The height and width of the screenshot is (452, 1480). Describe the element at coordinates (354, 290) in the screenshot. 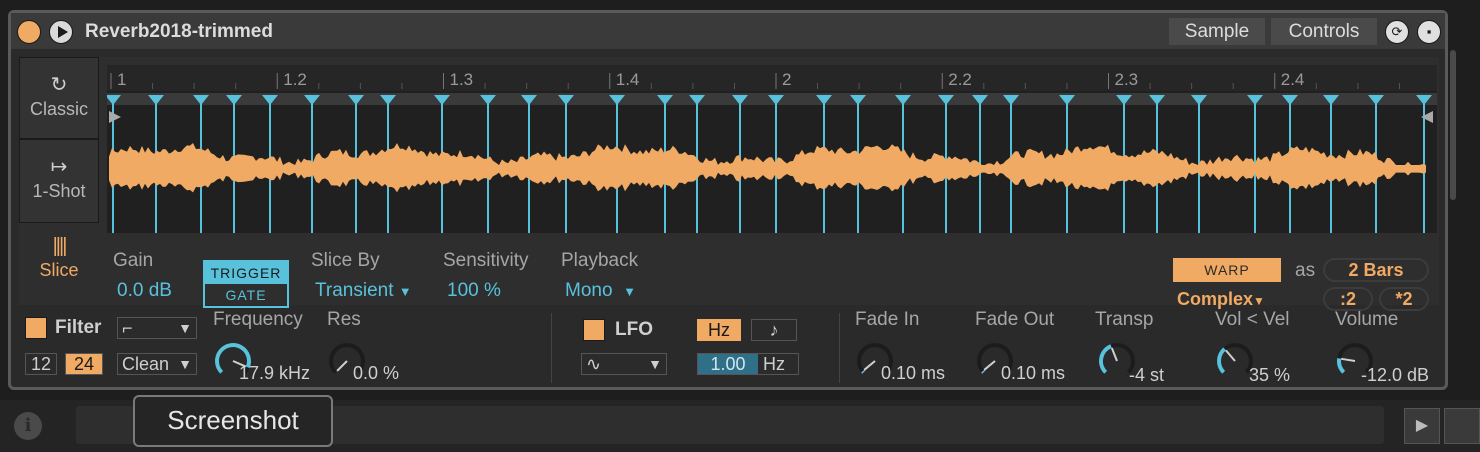

I see `slice-by-value: Transient` at that location.